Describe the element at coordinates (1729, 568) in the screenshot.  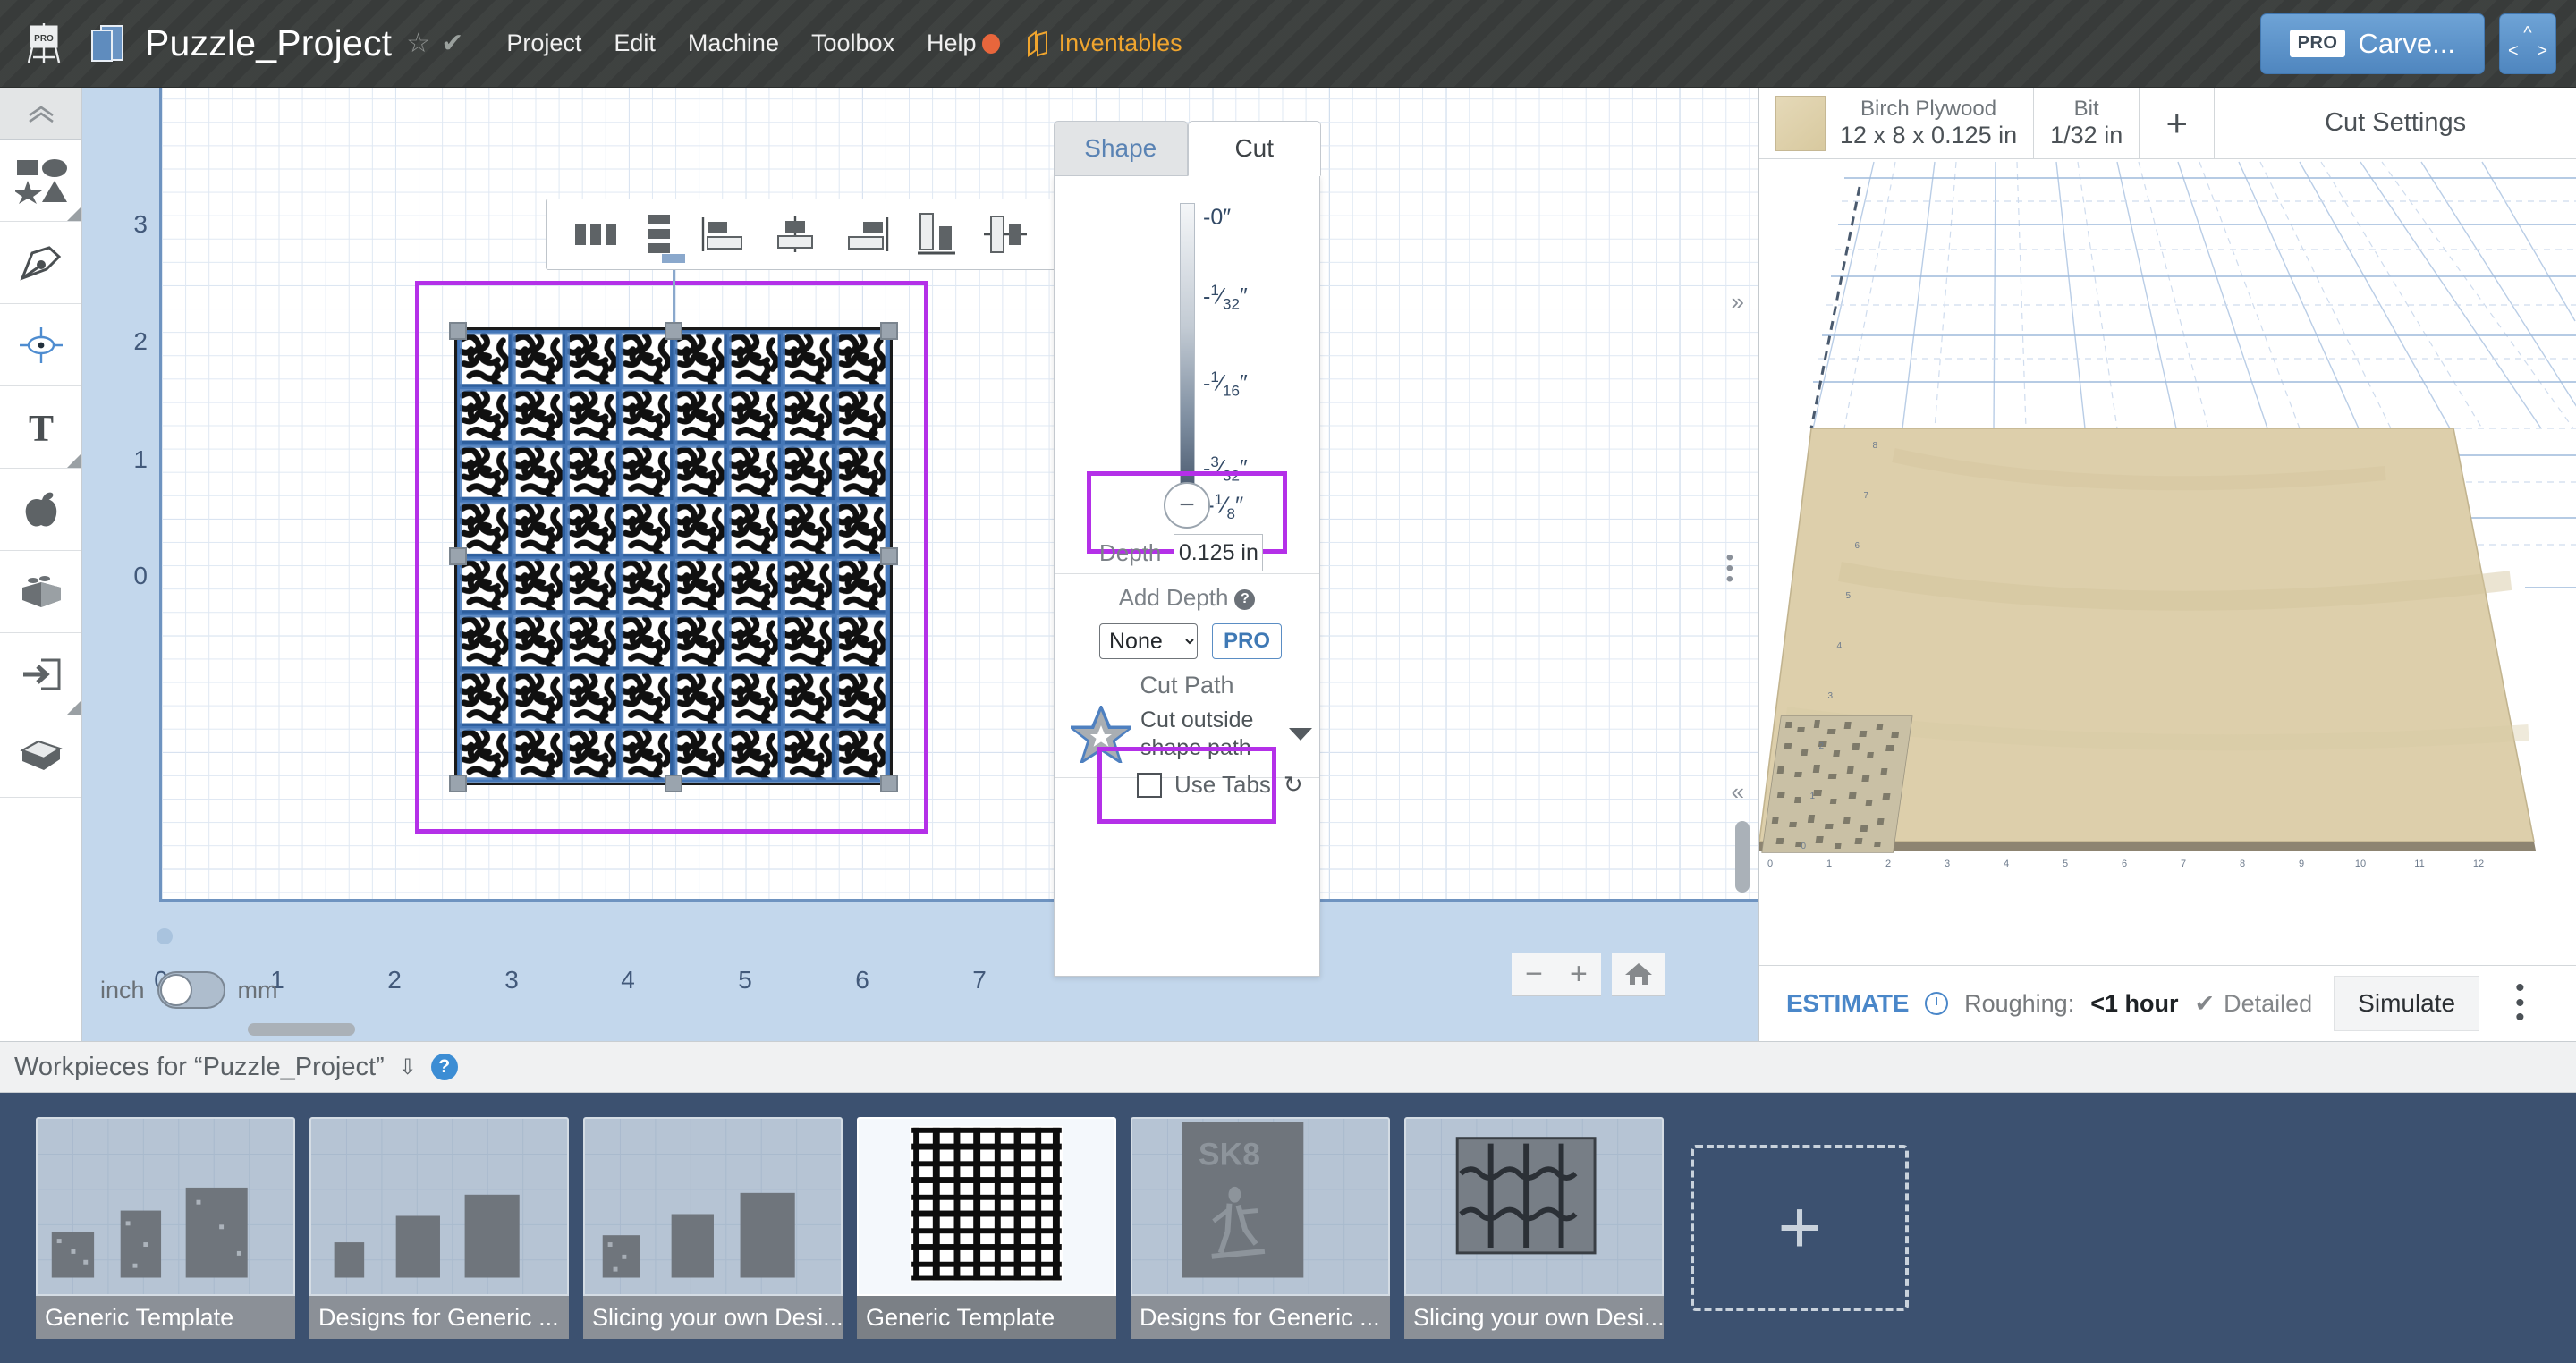
I see `panel-resize-grip: • • •` at that location.